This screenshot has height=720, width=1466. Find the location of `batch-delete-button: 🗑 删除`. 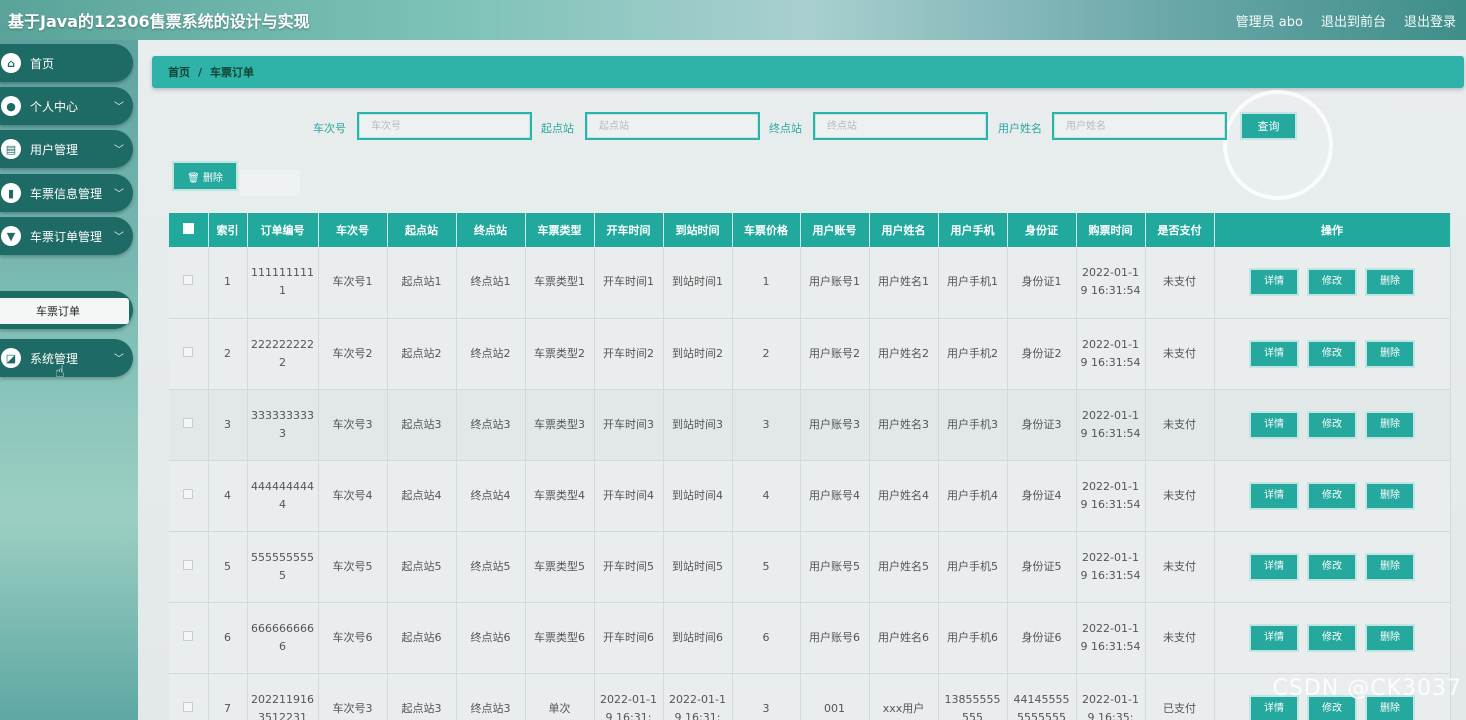

batch-delete-button: 🗑 删除 is located at coordinates (205, 176).